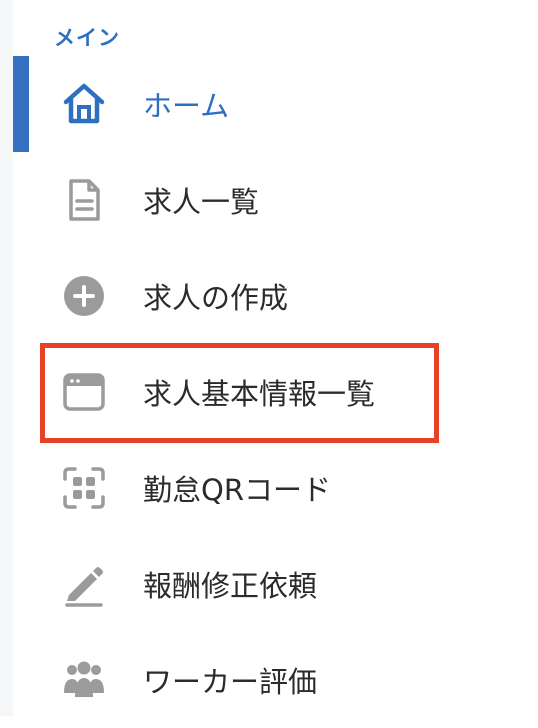  I want to click on sidebar-item-label: 報酬修正依頼, so click(230, 586).